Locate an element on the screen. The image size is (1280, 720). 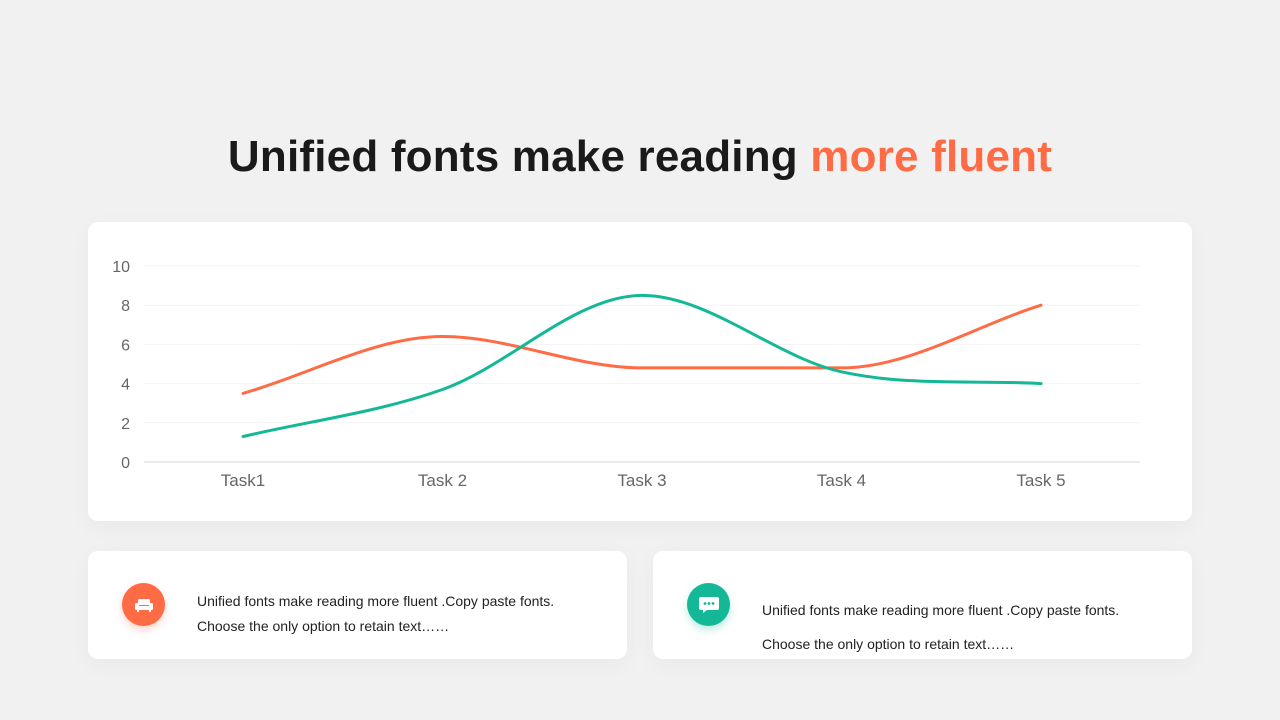
sofa-icon is located at coordinates (143, 605).